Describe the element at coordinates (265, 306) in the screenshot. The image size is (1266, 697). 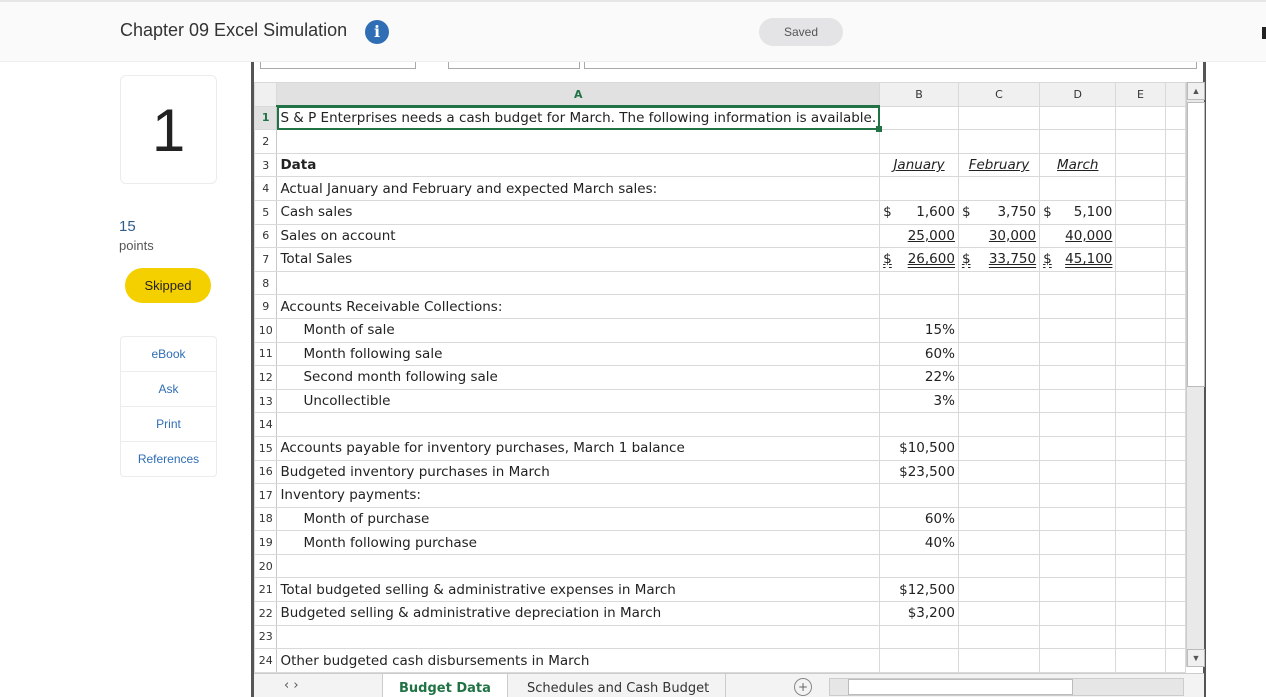
I see `row-header: 9` at that location.